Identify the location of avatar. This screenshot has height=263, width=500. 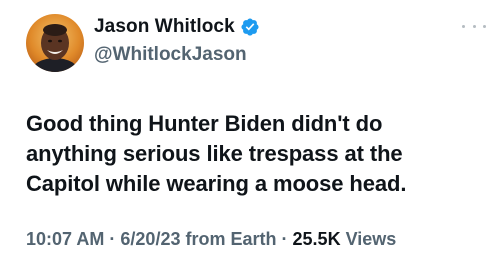
(55, 43).